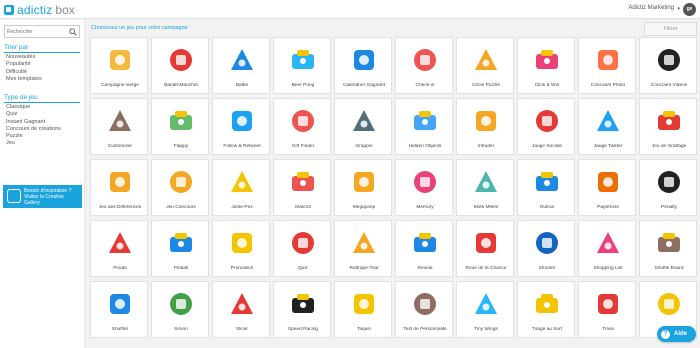 This screenshot has height=348, width=700. What do you see at coordinates (486, 303) in the screenshot?
I see `tiny-wings-icon` at bounding box center [486, 303].